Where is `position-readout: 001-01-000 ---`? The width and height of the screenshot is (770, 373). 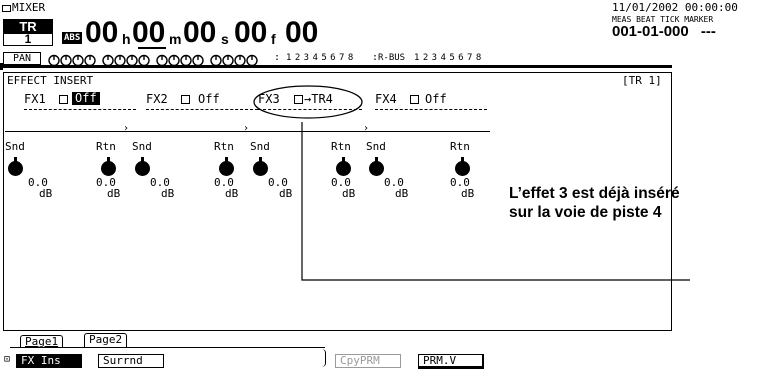 position-readout: 001-01-000 --- is located at coordinates (664, 32).